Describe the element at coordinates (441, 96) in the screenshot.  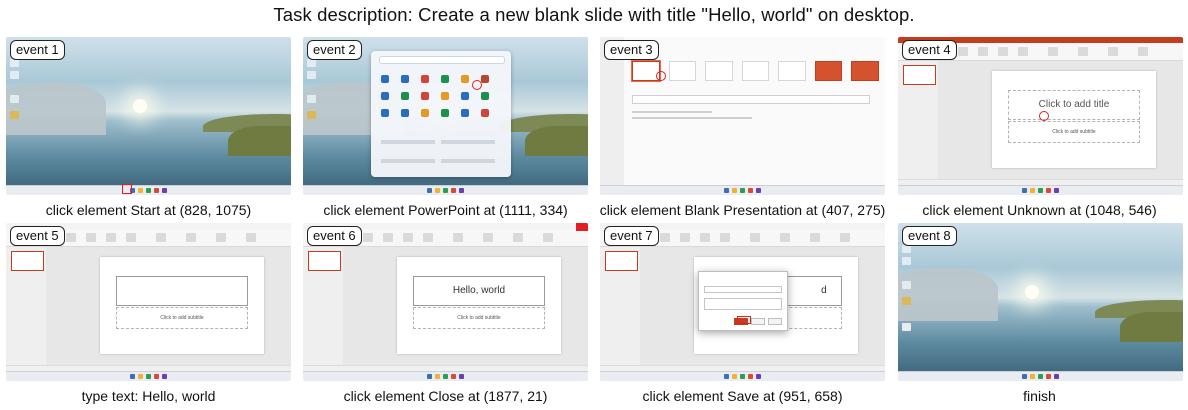
I see `pinned-apps` at that location.